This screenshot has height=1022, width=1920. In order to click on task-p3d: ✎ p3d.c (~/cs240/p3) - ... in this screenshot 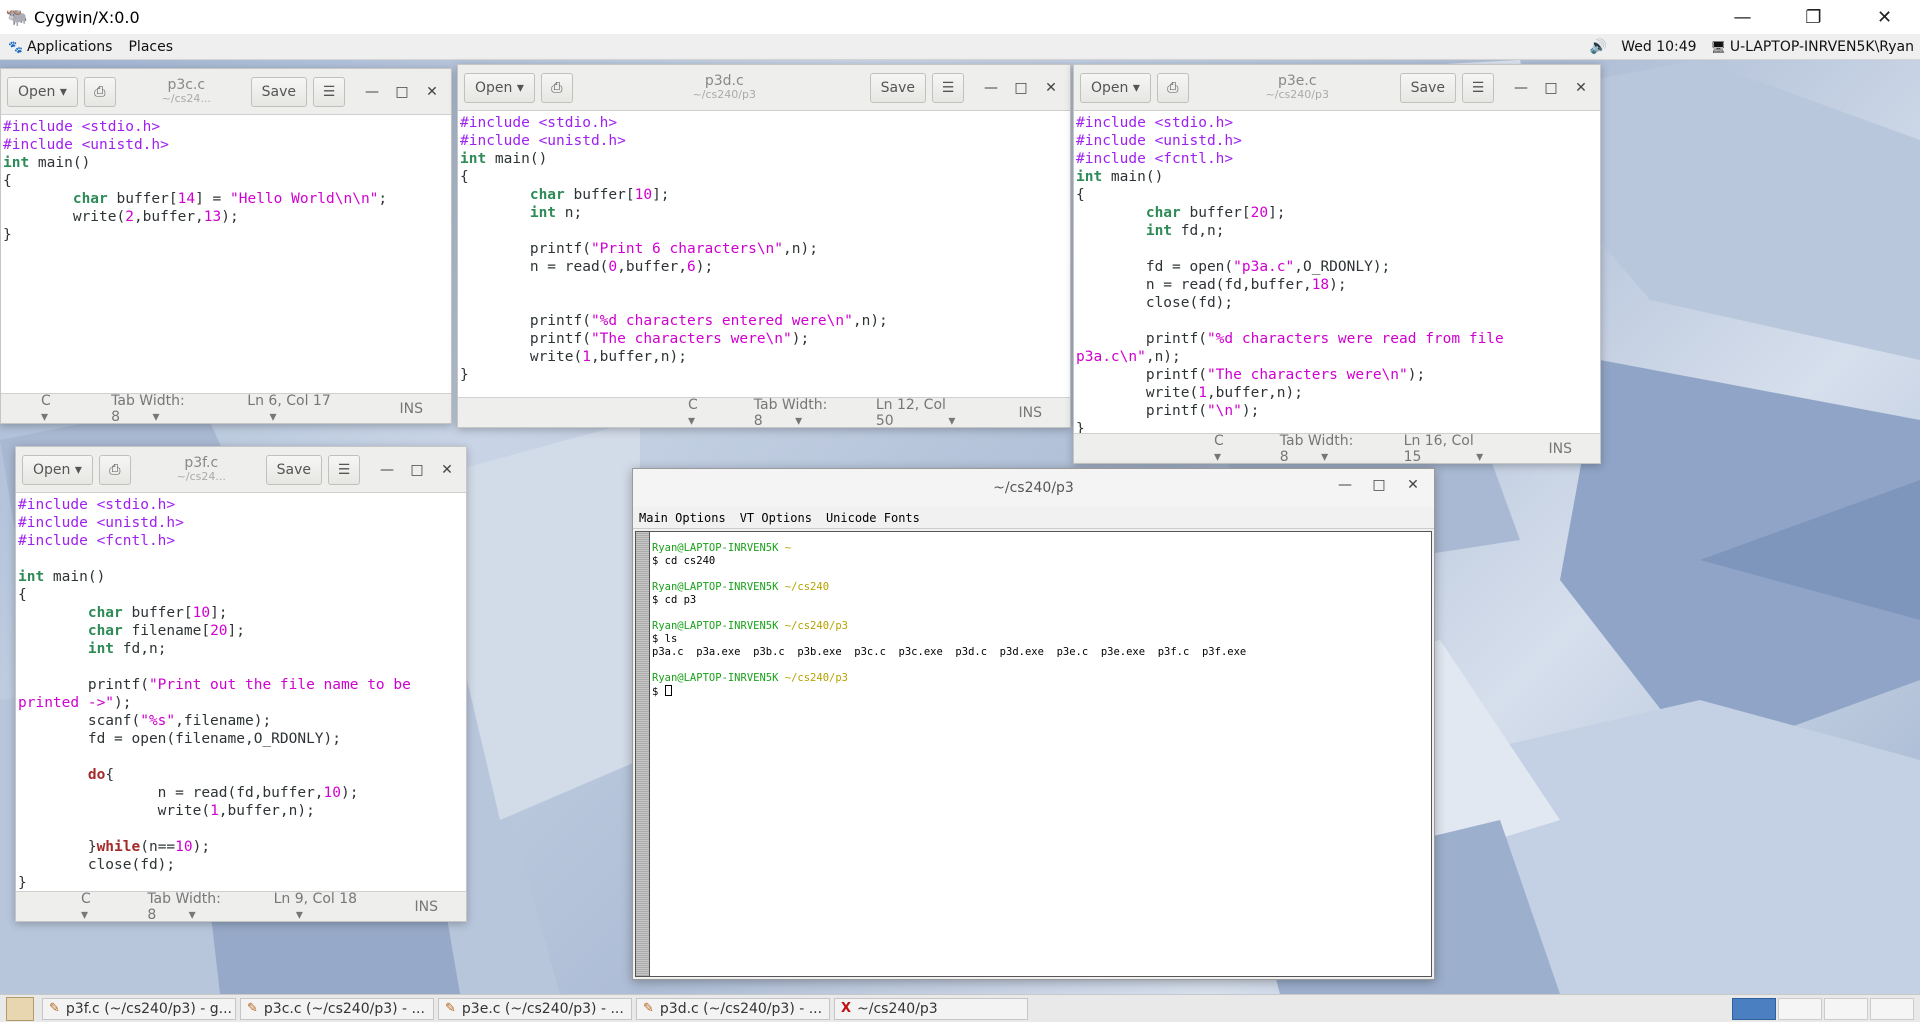, I will do `click(733, 1008)`.